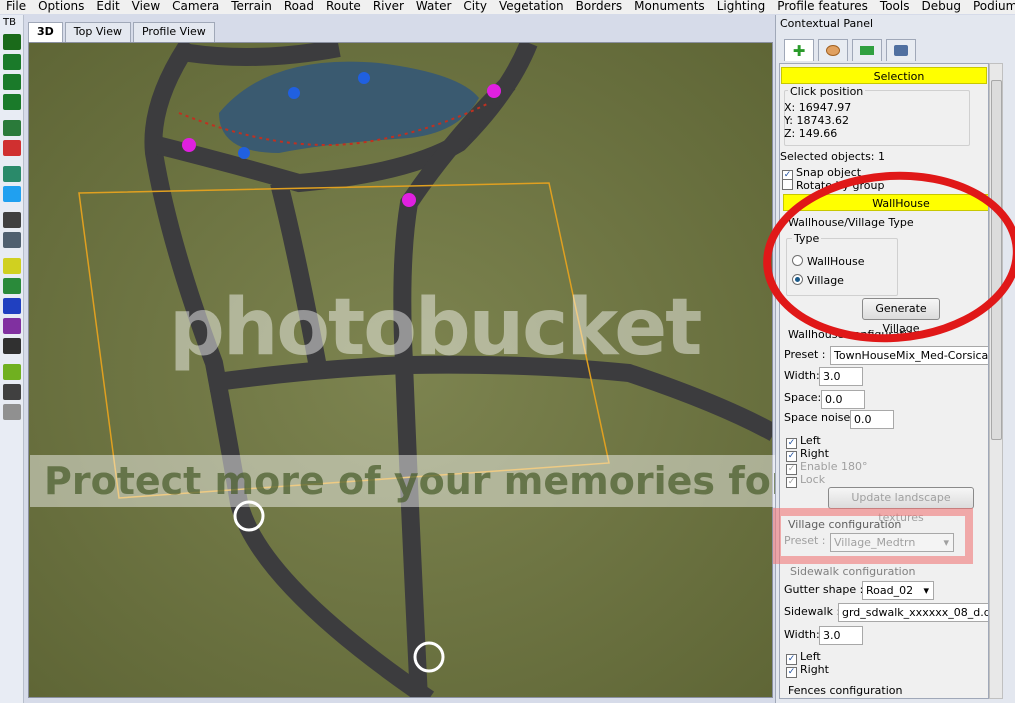  I want to click on terrain-raise-icon, so click(12, 42).